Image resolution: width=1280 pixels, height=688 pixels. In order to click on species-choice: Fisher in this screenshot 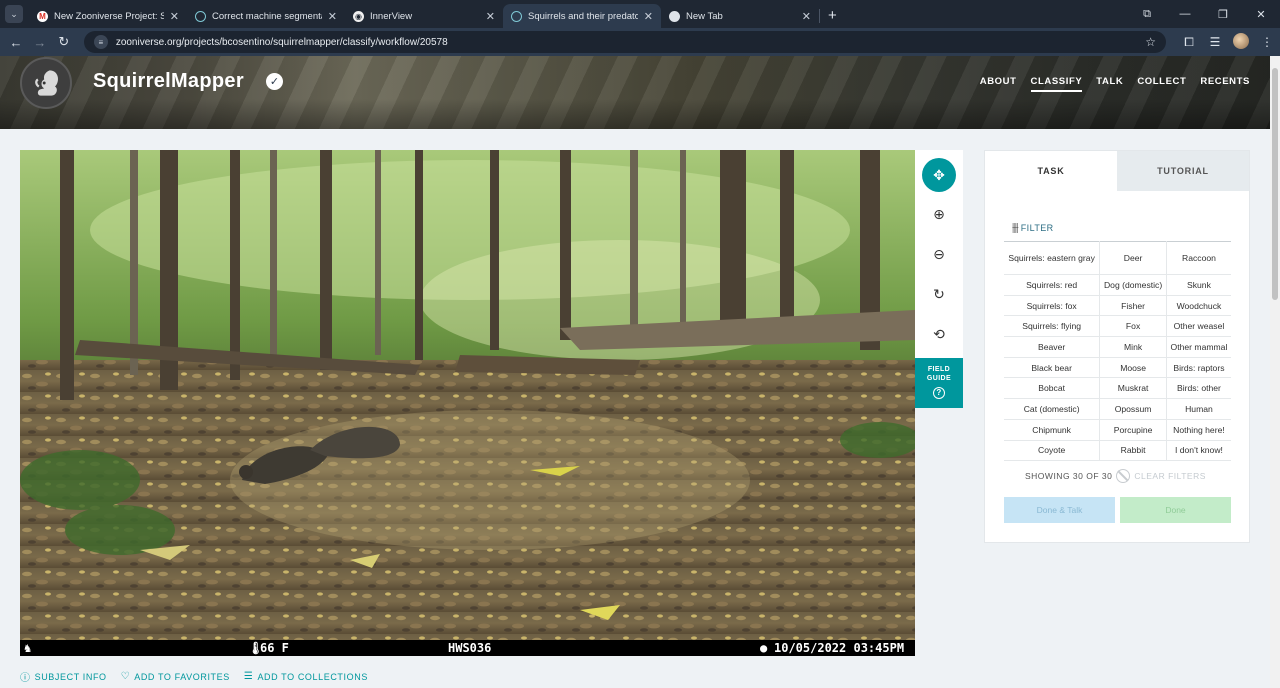, I will do `click(1133, 306)`.